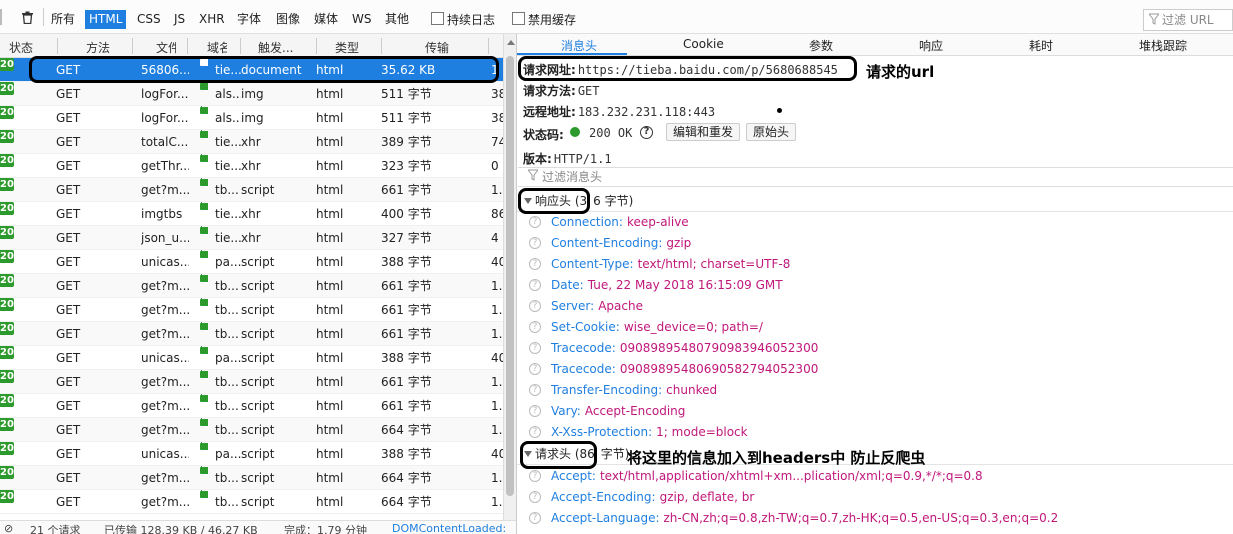 Image resolution: width=1233 pixels, height=534 pixels. Describe the element at coordinates (251, 214) in the screenshot. I see `request-row: 200 GET imgtbs tie...xhr html 400 字节 86` at that location.